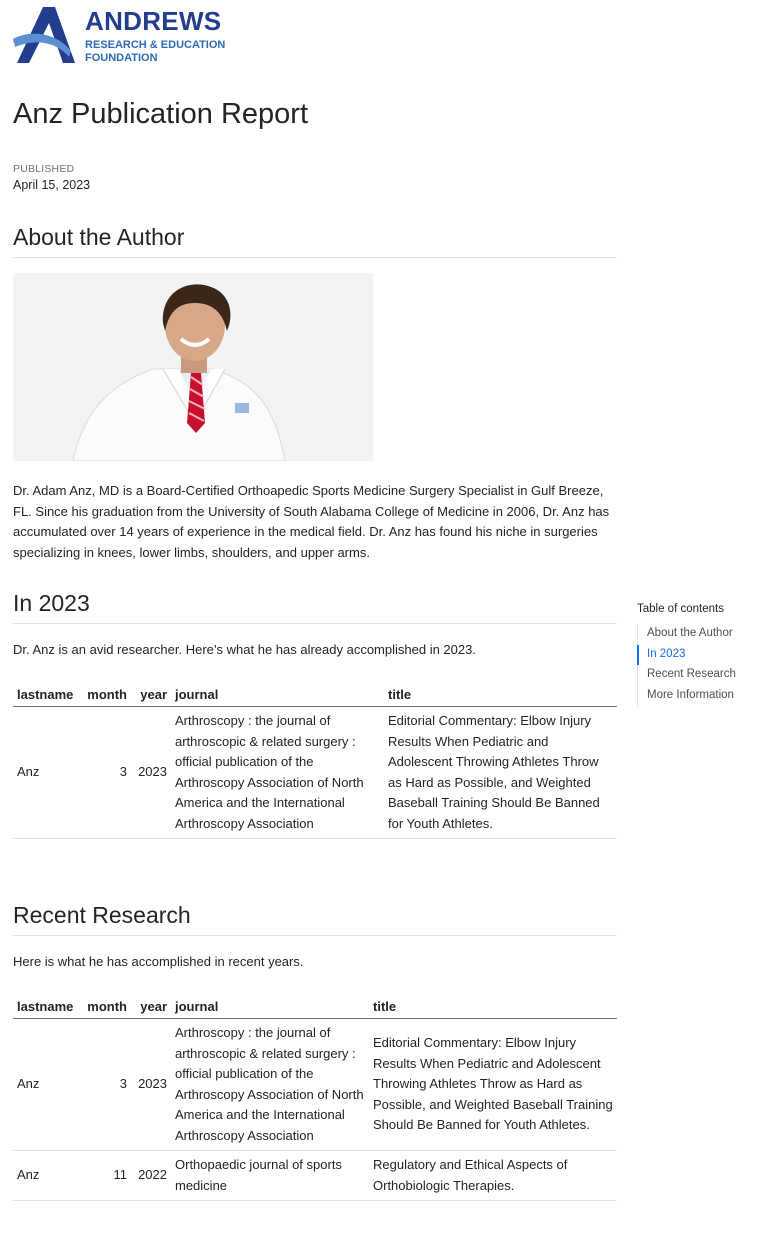 This screenshot has height=1234, width=768. I want to click on author-photo, so click(193, 367).